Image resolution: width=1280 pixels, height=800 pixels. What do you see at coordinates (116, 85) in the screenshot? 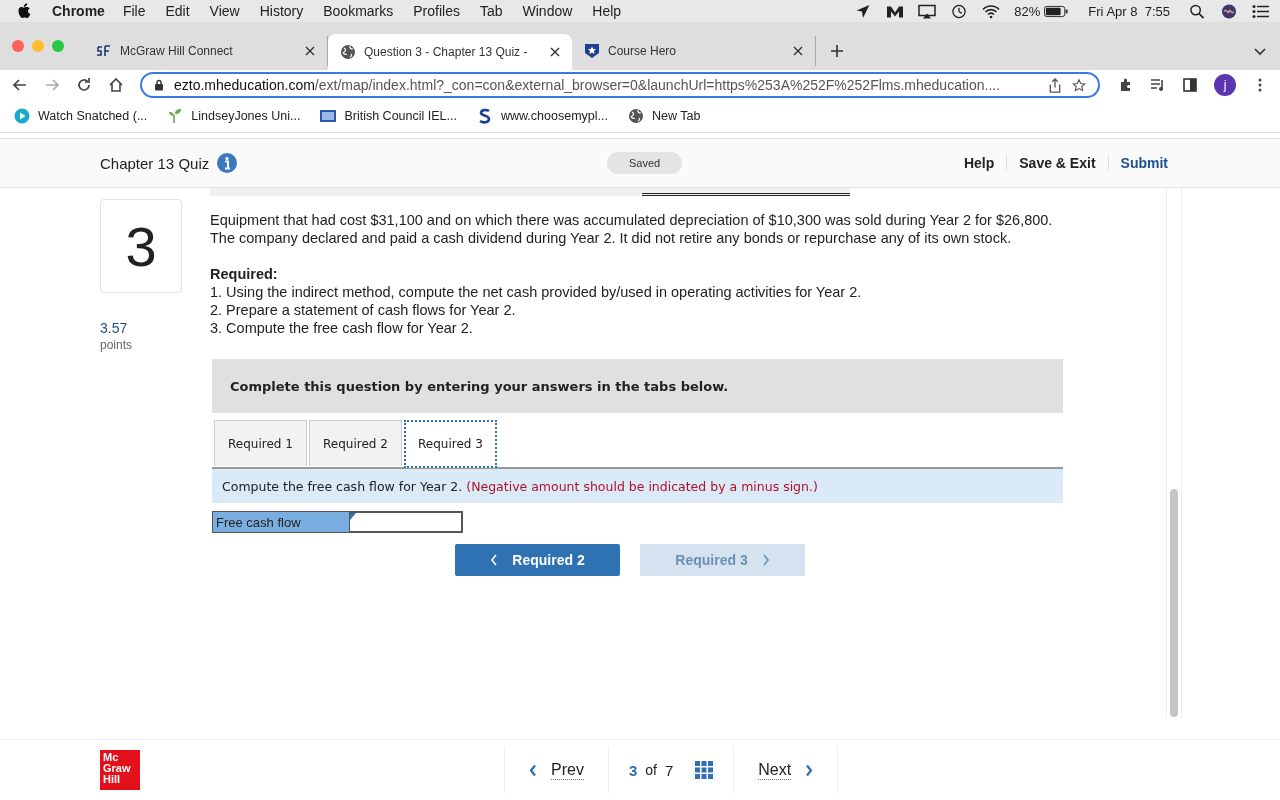
I see `home-icon` at bounding box center [116, 85].